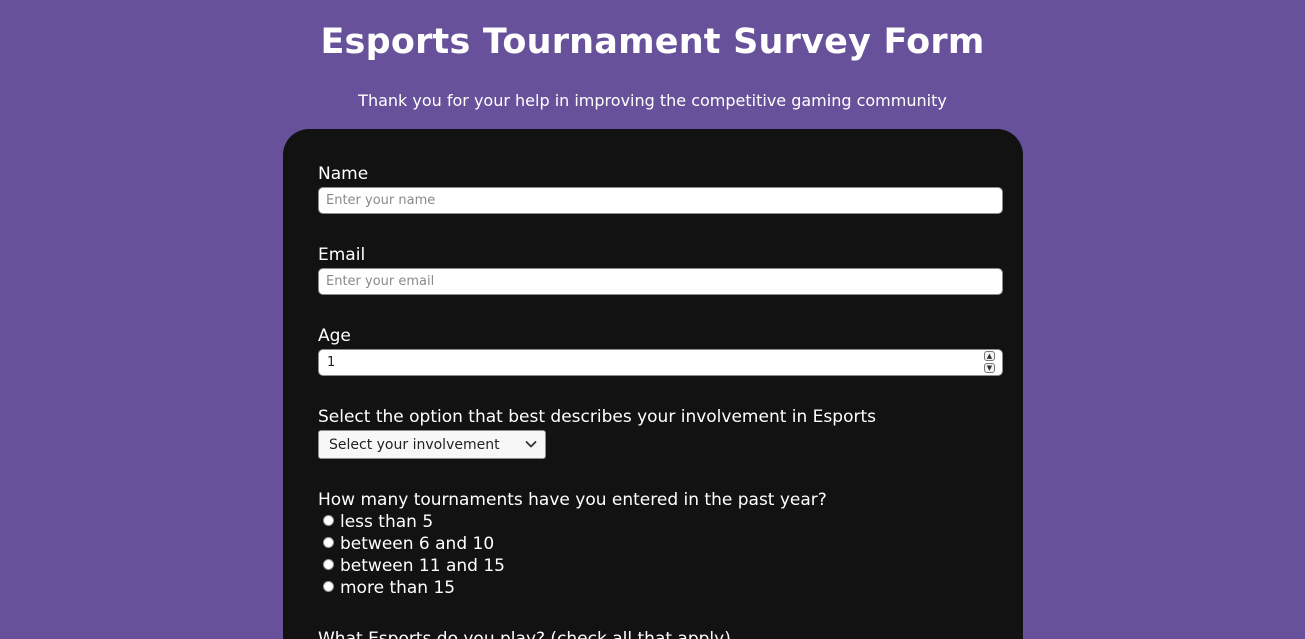 The width and height of the screenshot is (1305, 639). What do you see at coordinates (660, 281) in the screenshot?
I see `email-input` at bounding box center [660, 281].